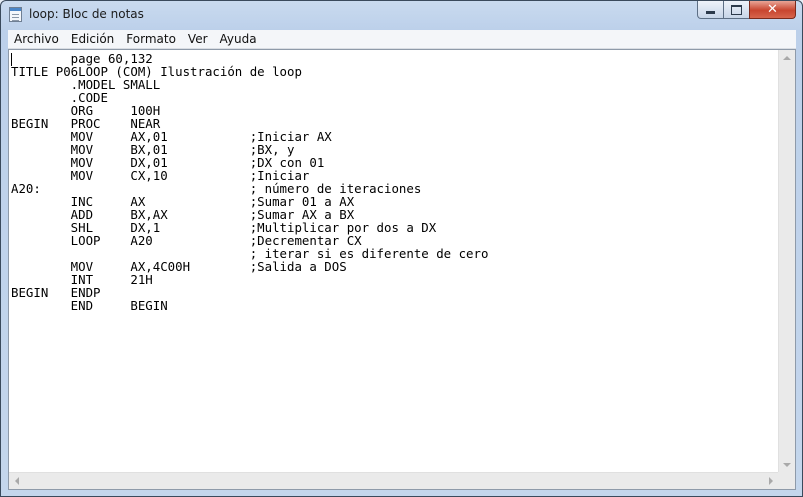 This screenshot has width=803, height=497. I want to click on menu-bar: Archivo Edición Formato Ver Ayuda, so click(402, 39).